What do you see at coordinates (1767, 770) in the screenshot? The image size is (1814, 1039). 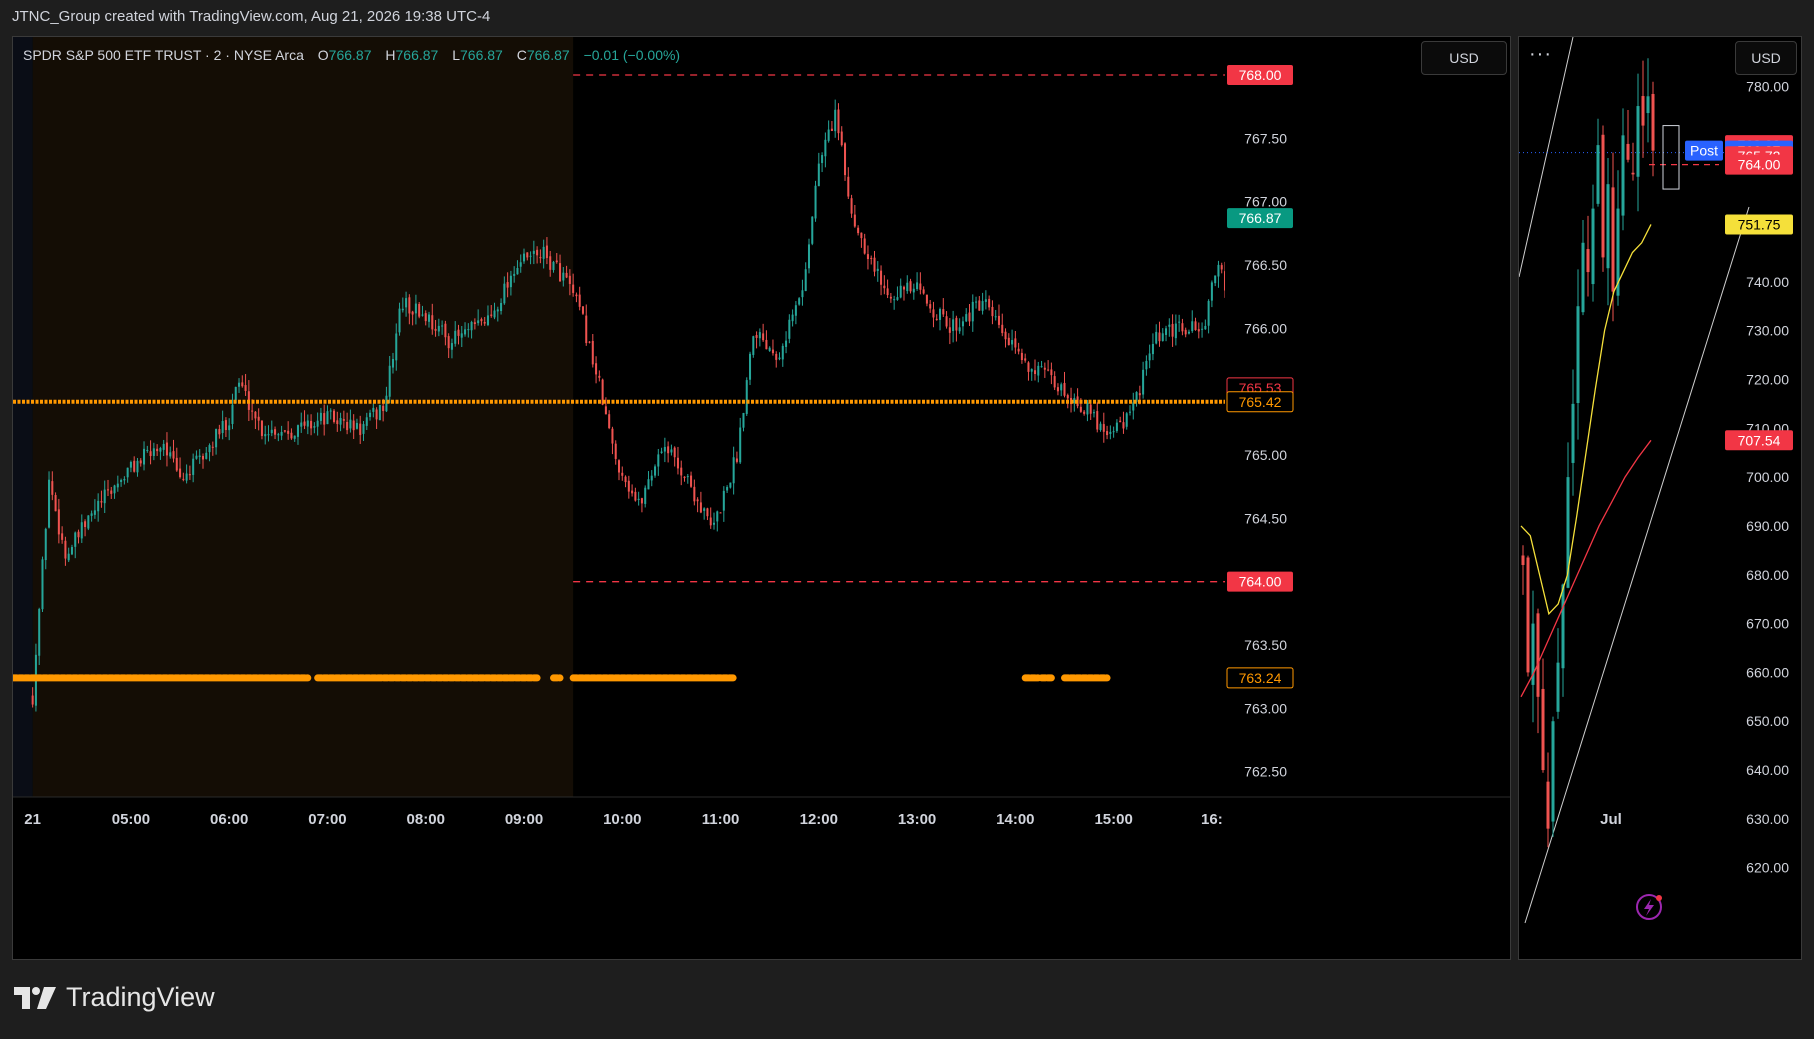 I see `mini-price-tick-label: 640.00` at bounding box center [1767, 770].